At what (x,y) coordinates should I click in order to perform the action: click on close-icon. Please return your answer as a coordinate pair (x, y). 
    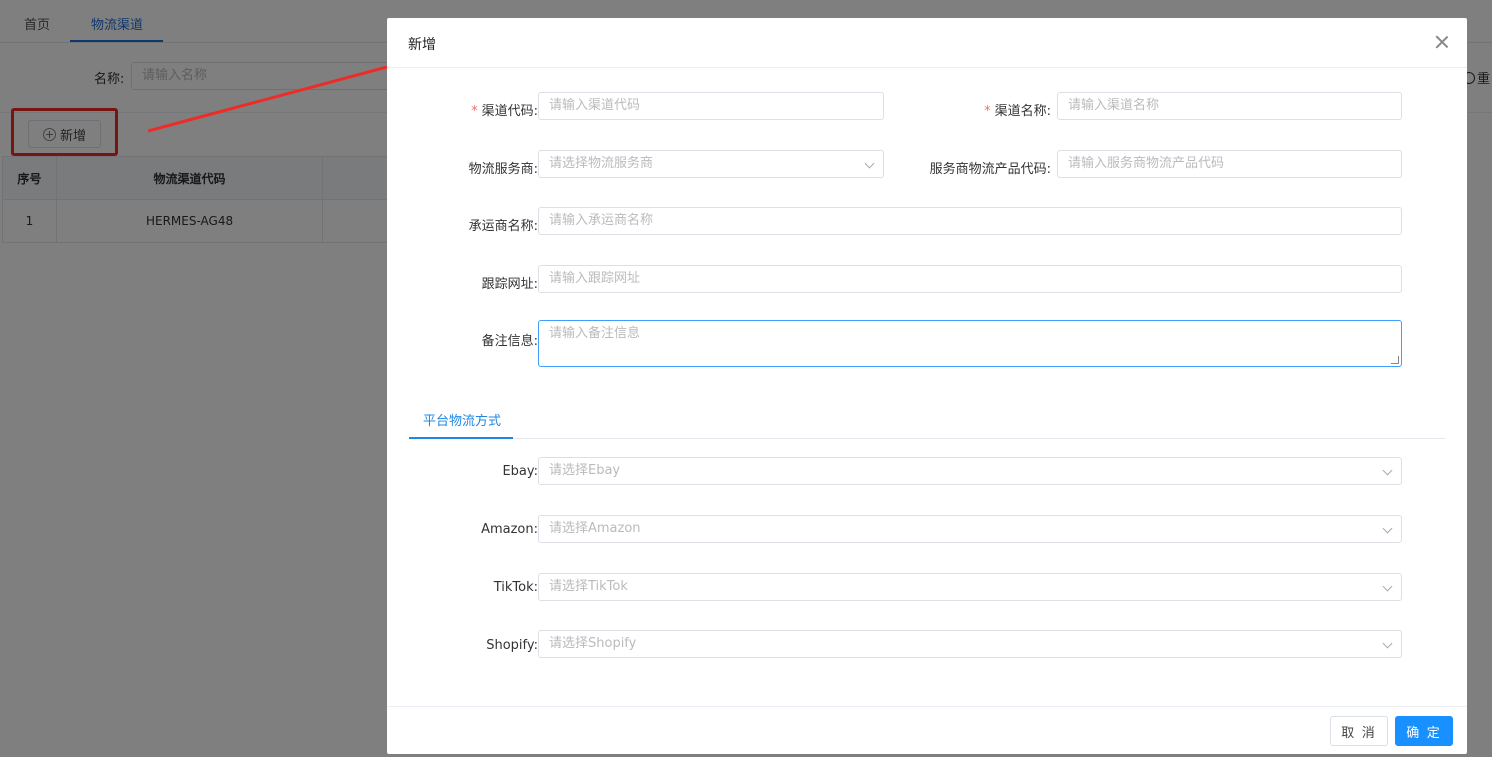
    Looking at the image, I should click on (1442, 42).